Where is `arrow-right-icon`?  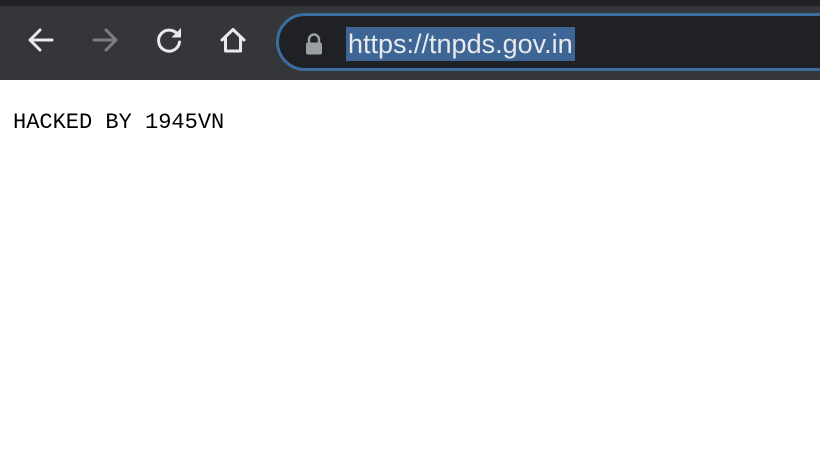
arrow-right-icon is located at coordinates (105, 40).